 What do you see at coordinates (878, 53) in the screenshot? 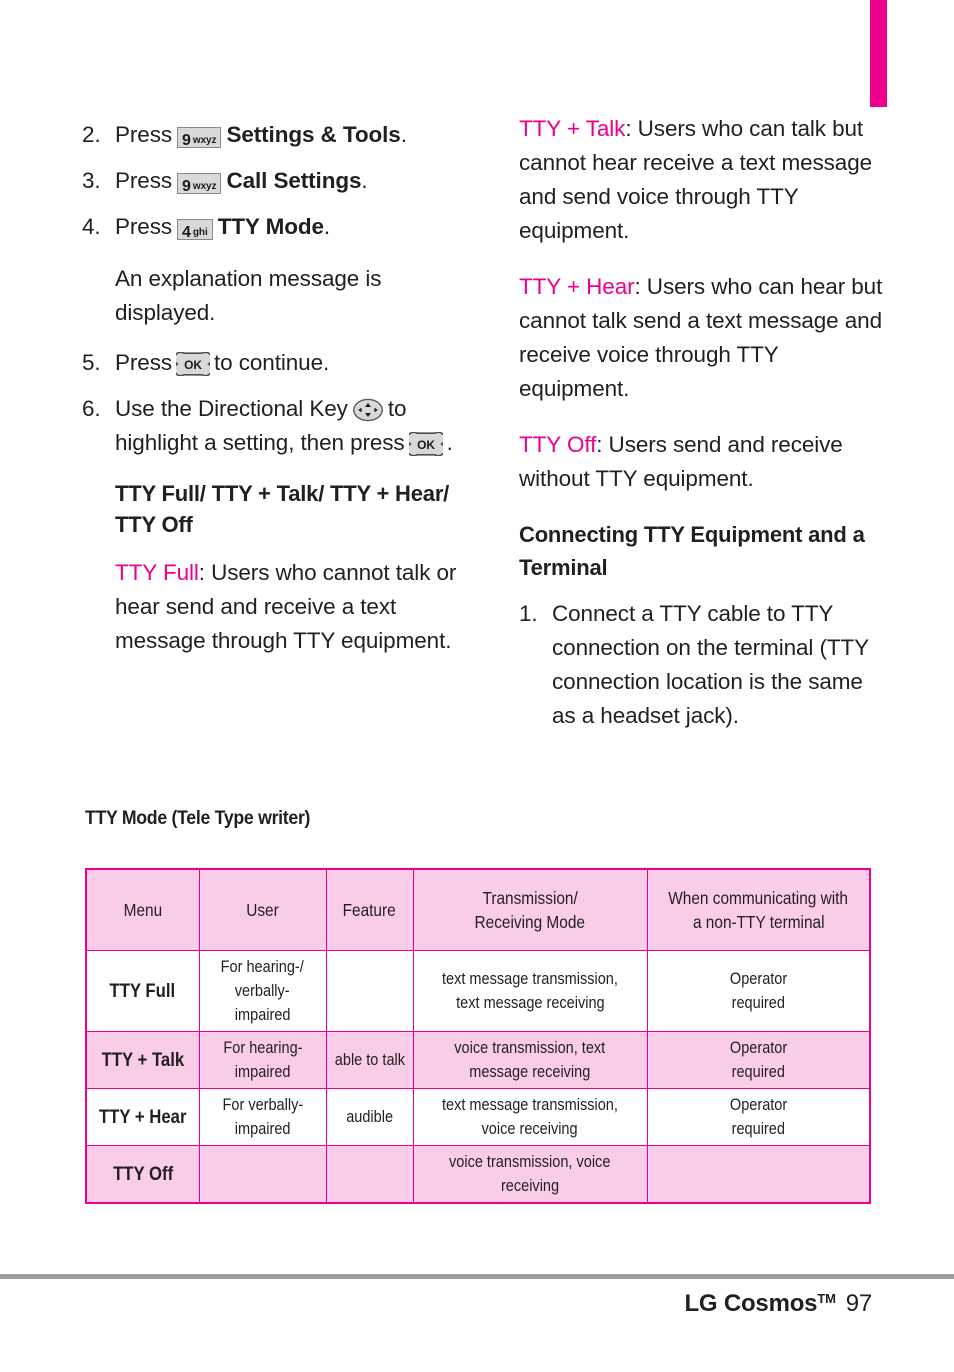
I see `page-edge-tab` at bounding box center [878, 53].